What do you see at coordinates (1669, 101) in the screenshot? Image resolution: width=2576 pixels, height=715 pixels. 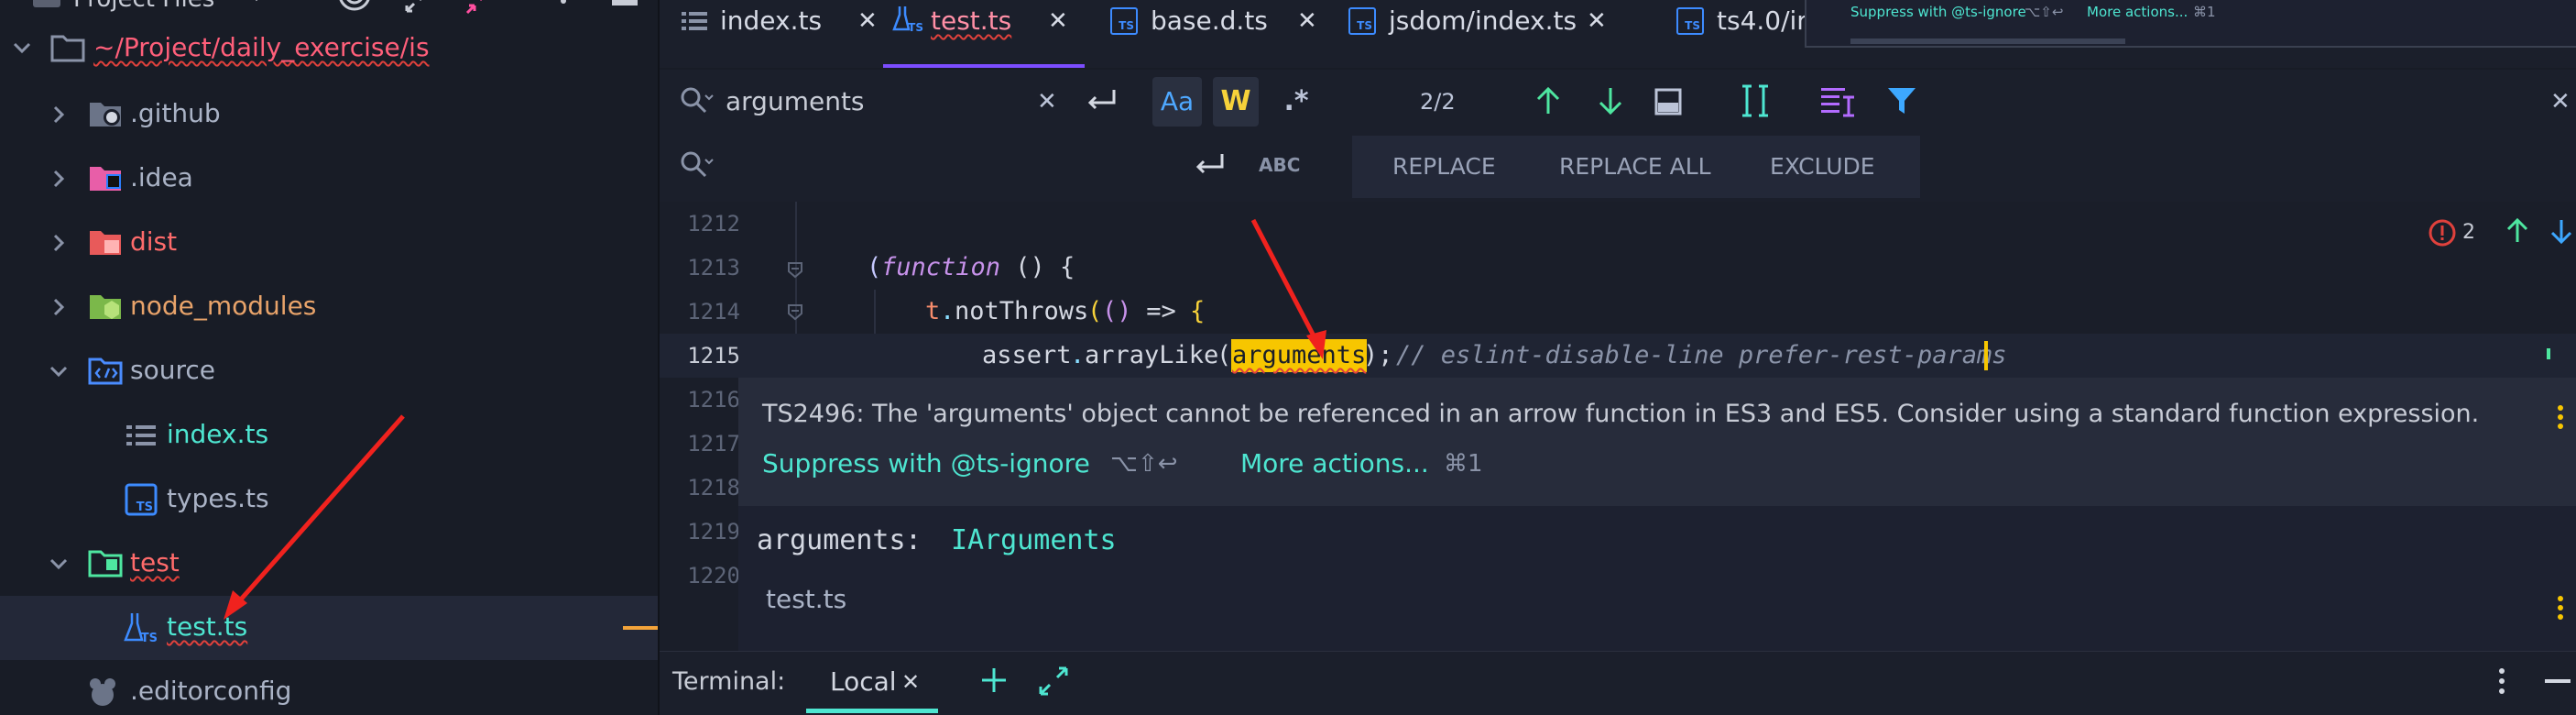 I see `in-selection-icon` at bounding box center [1669, 101].